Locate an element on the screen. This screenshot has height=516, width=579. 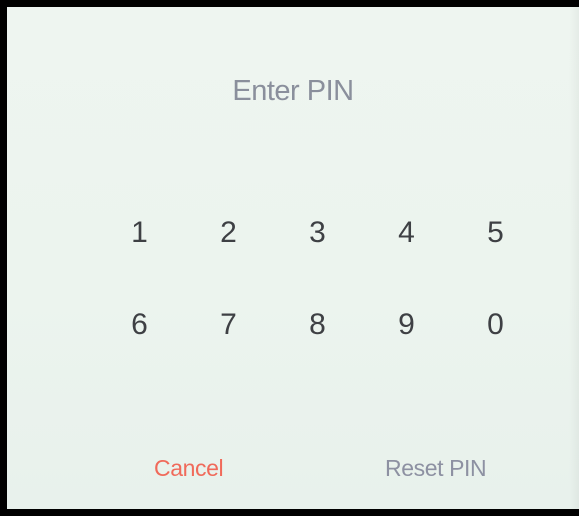
key-6: 6 is located at coordinates (139, 325).